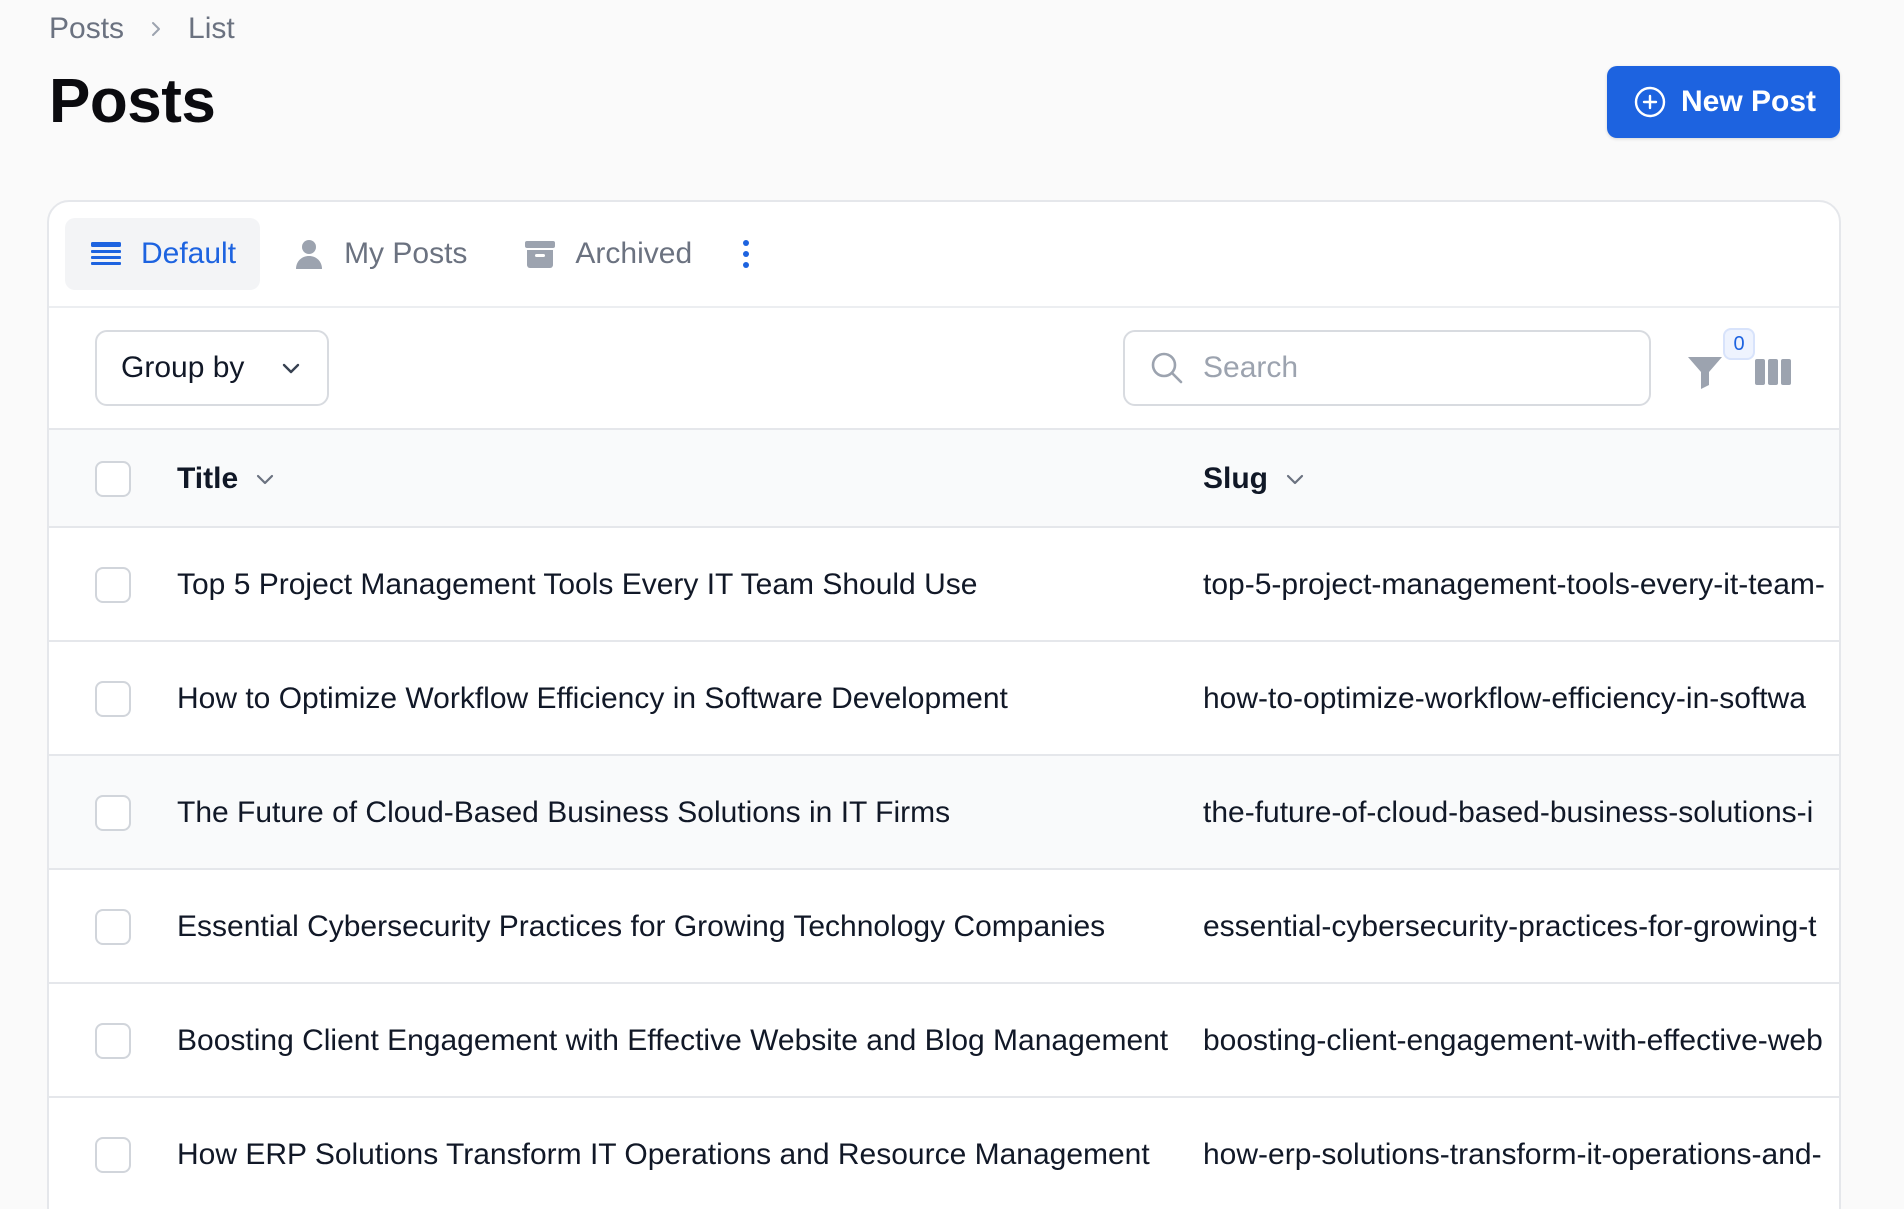  What do you see at coordinates (1705, 373) in the screenshot?
I see `filter-icon` at bounding box center [1705, 373].